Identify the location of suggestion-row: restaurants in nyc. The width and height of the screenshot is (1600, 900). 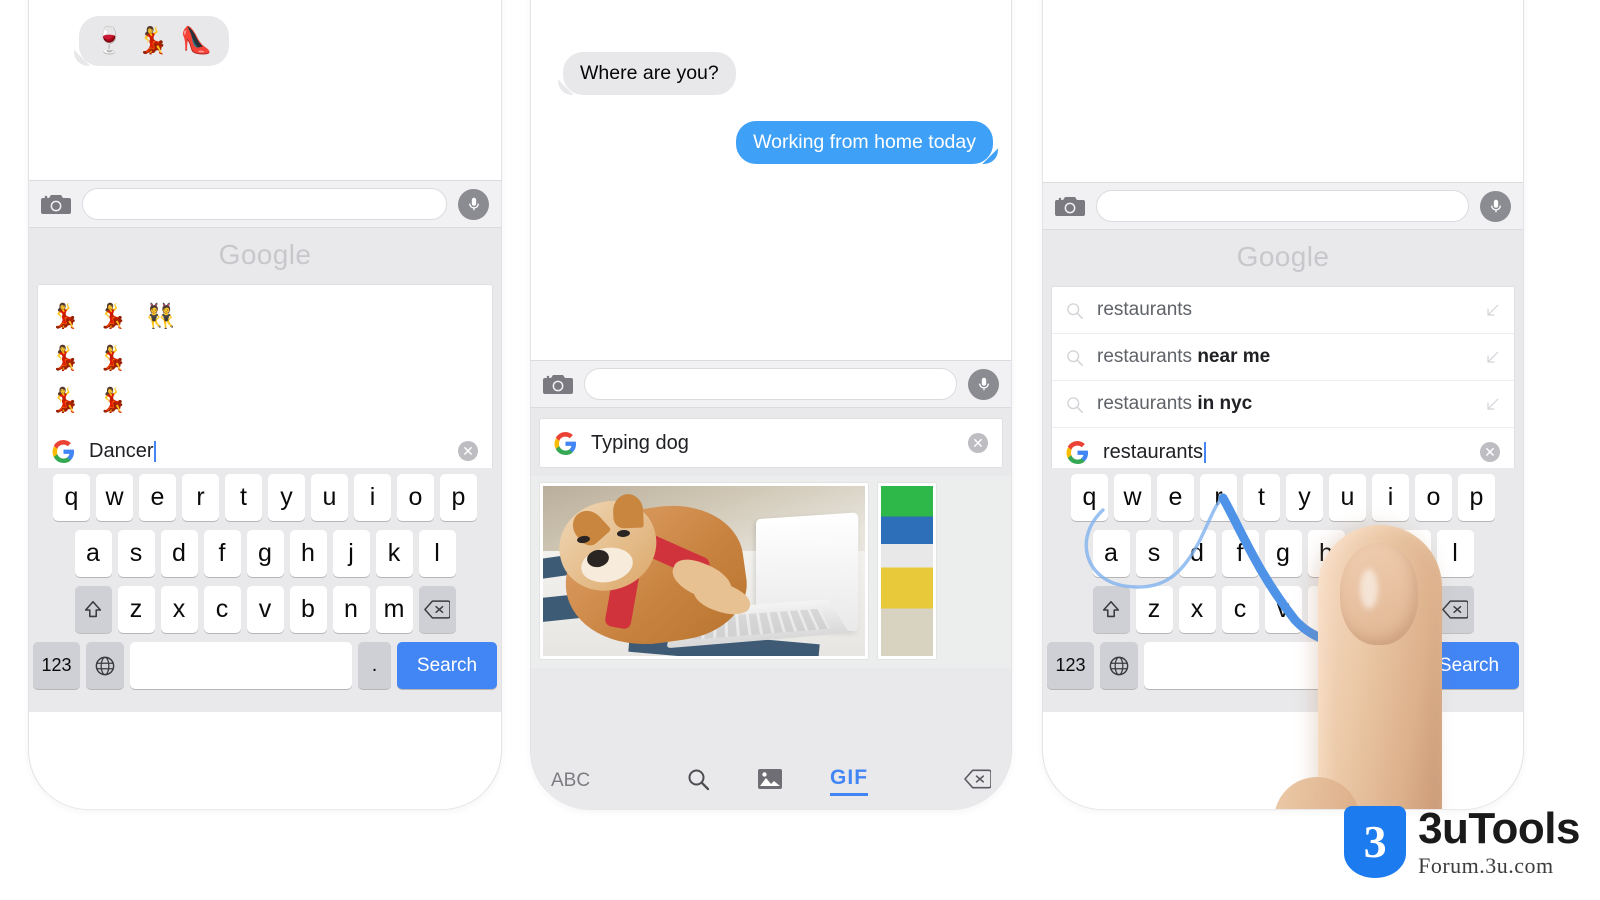
(1283, 404).